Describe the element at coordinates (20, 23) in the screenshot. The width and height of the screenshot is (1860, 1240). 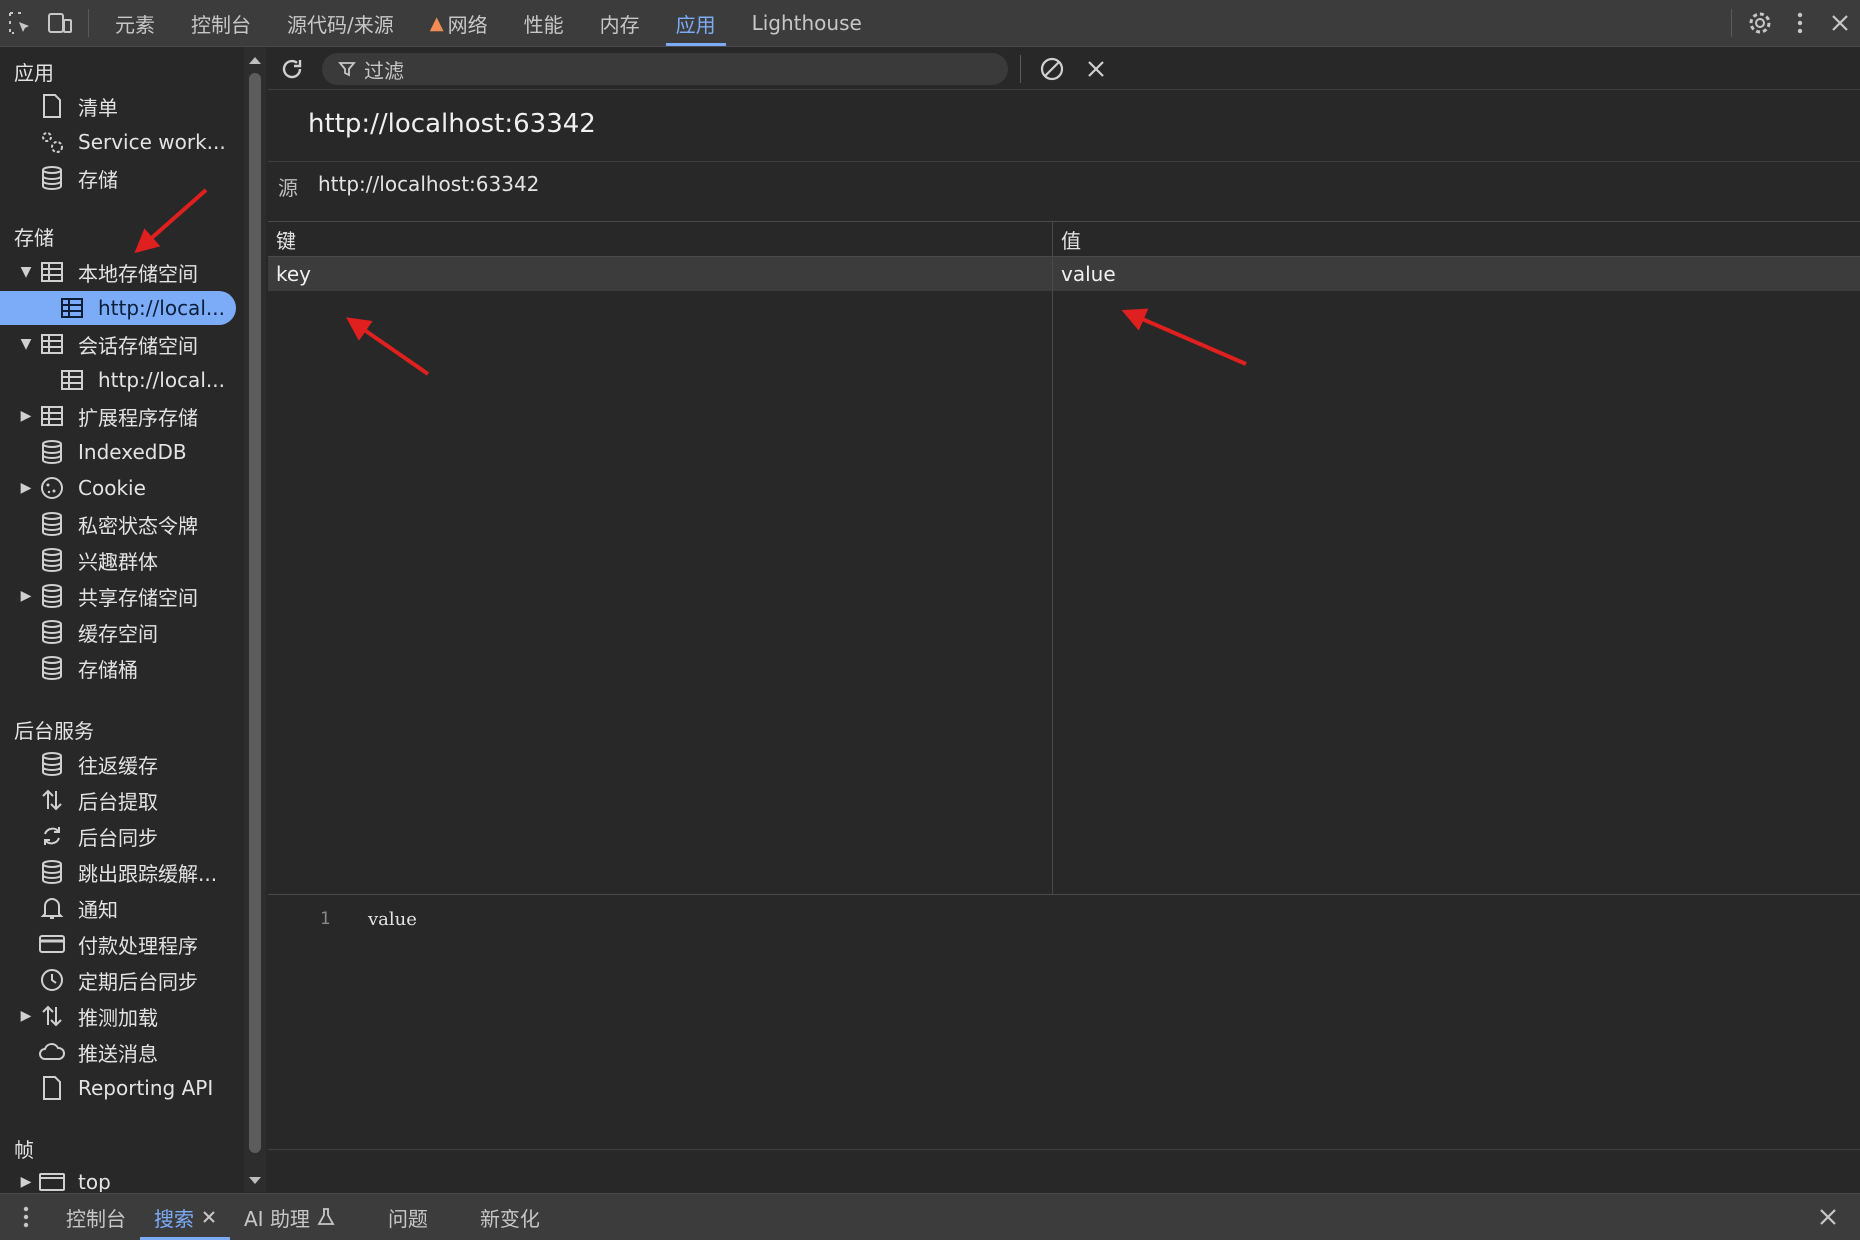
I see `inspect-element-icon` at that location.